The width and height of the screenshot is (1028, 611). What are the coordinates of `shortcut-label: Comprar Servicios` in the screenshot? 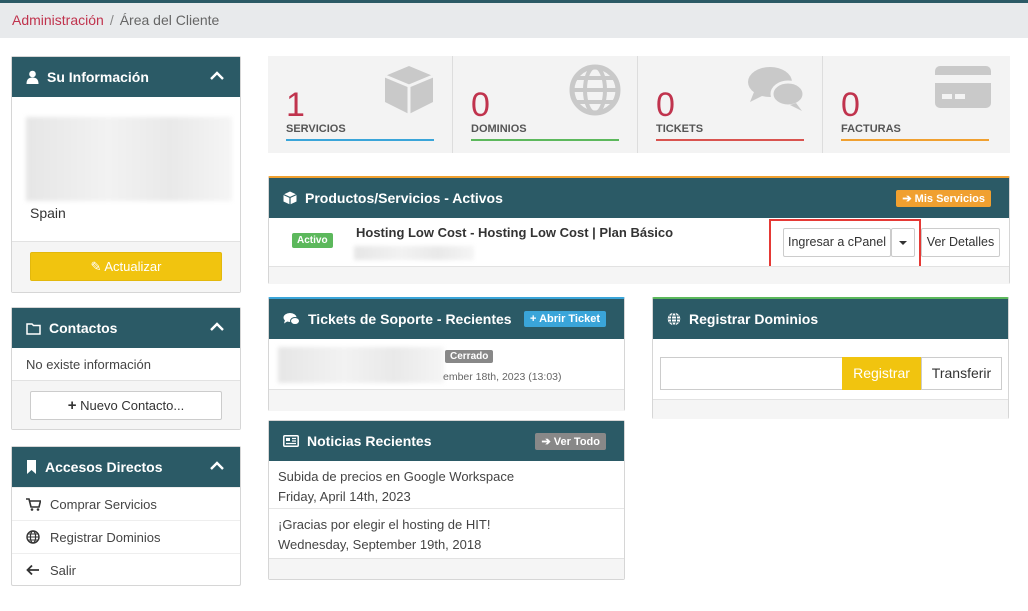 It's located at (103, 504).